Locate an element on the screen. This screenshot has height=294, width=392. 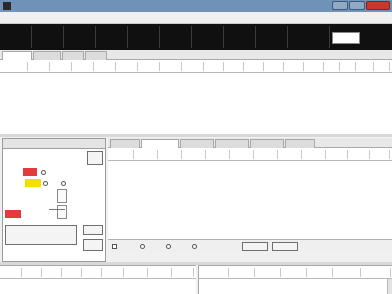
price-stepper is located at coordinates (62, 212).